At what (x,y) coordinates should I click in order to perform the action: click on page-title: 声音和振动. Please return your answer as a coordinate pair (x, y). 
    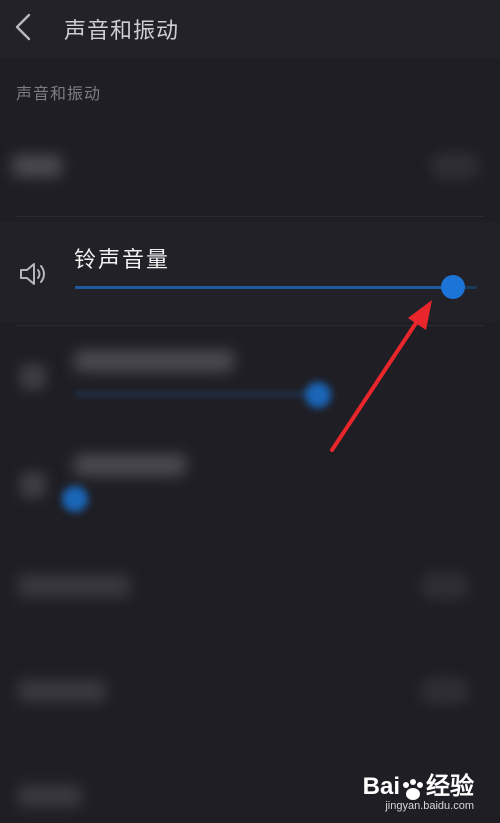
    Looking at the image, I should click on (122, 31).